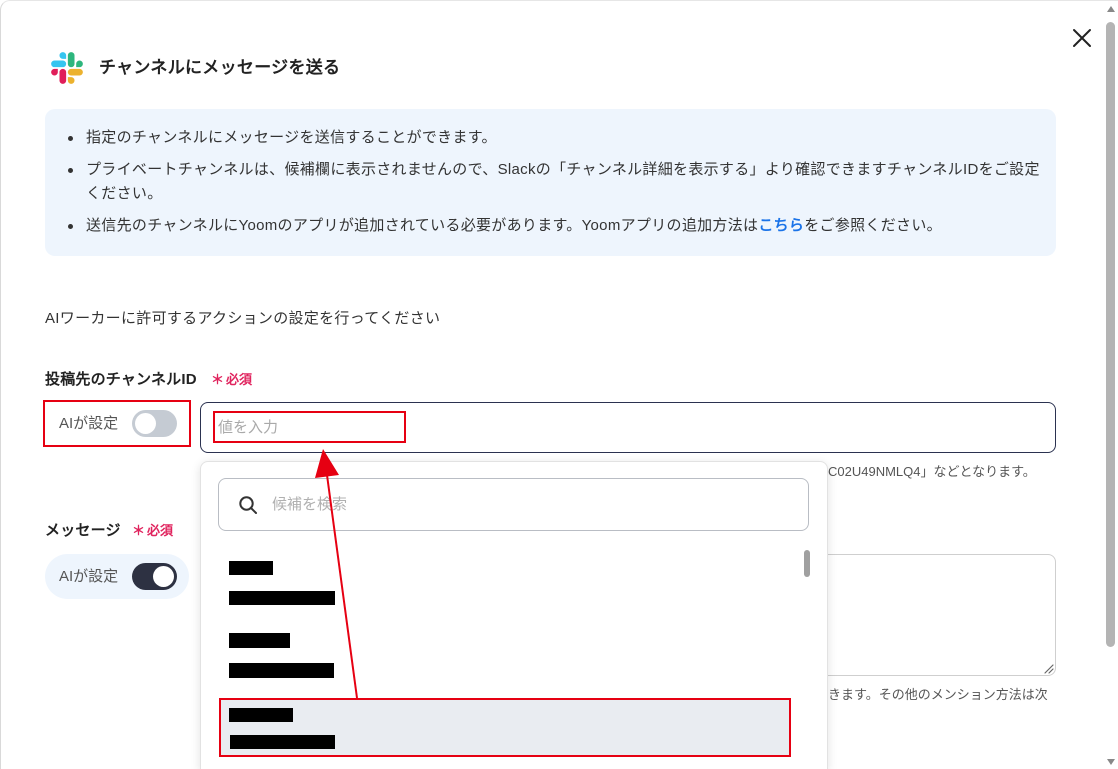 This screenshot has height=769, width=1118. What do you see at coordinates (873, 225) in the screenshot?
I see `info-text: をご参照ください。` at bounding box center [873, 225].